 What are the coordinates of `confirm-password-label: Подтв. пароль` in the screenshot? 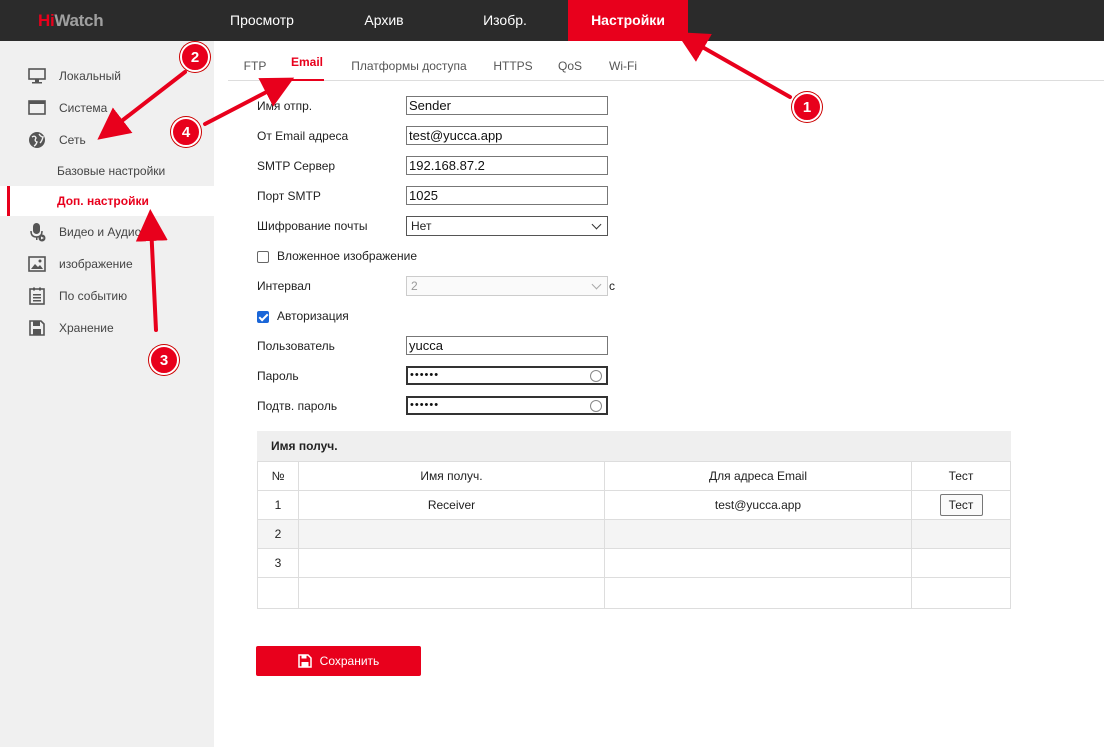 It's located at (297, 406).